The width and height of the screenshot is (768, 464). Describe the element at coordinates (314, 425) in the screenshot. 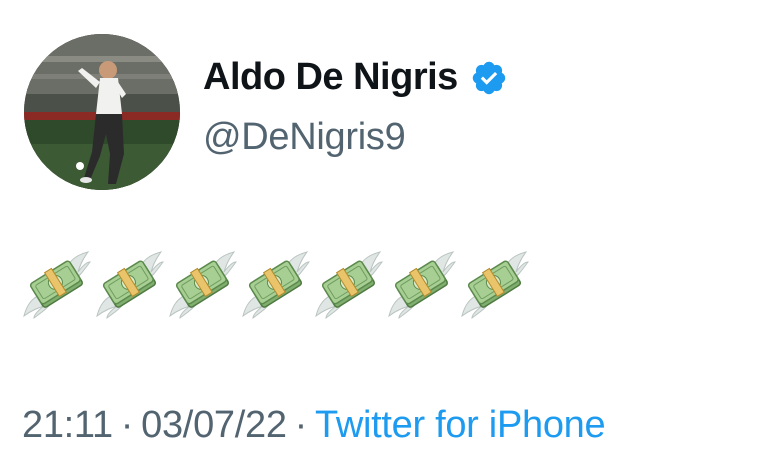

I see `tweet-meta: 21:11 · 03/07/22 · Twitter for iPhone` at that location.